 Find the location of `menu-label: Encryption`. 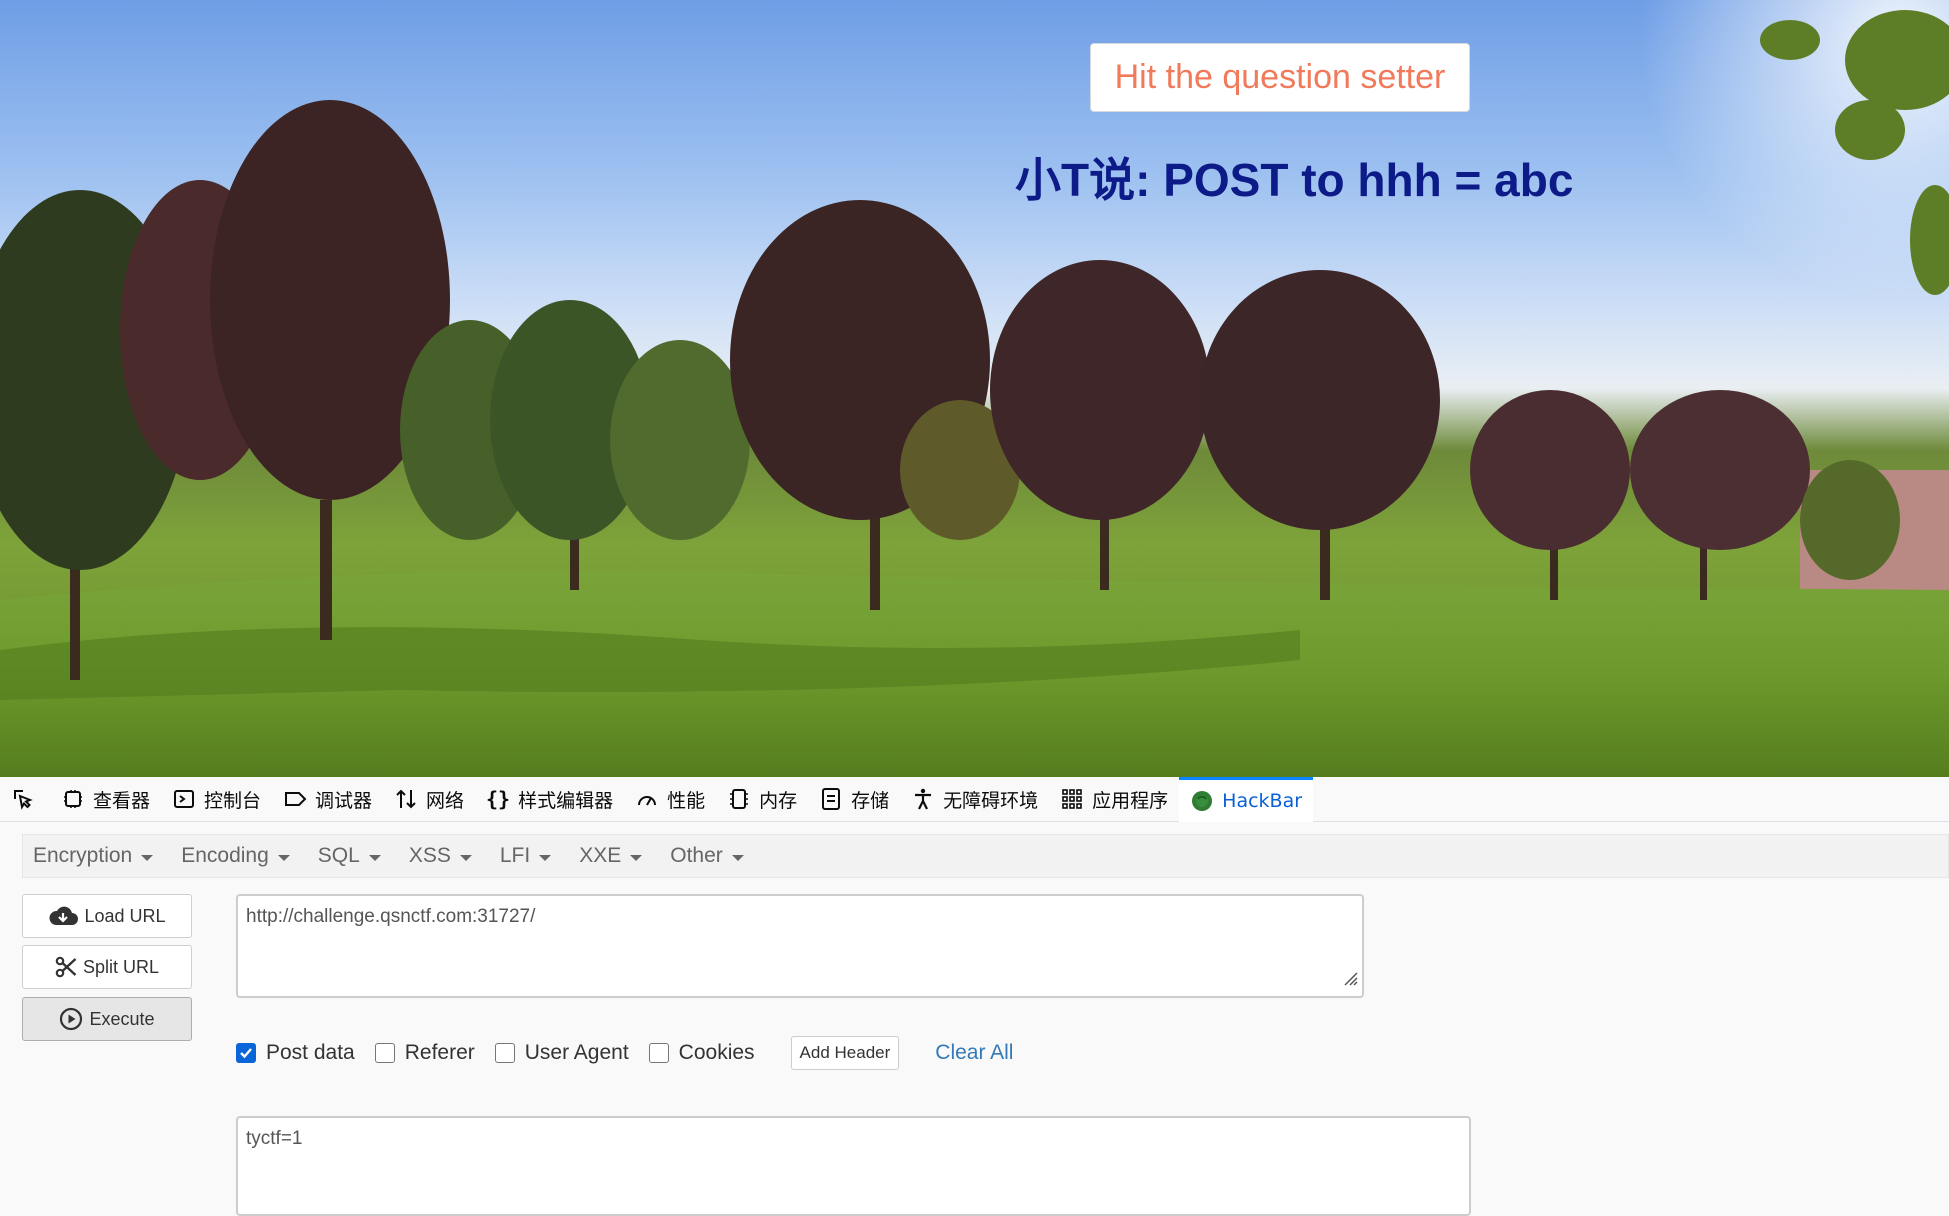

menu-label: Encryption is located at coordinates (83, 855).